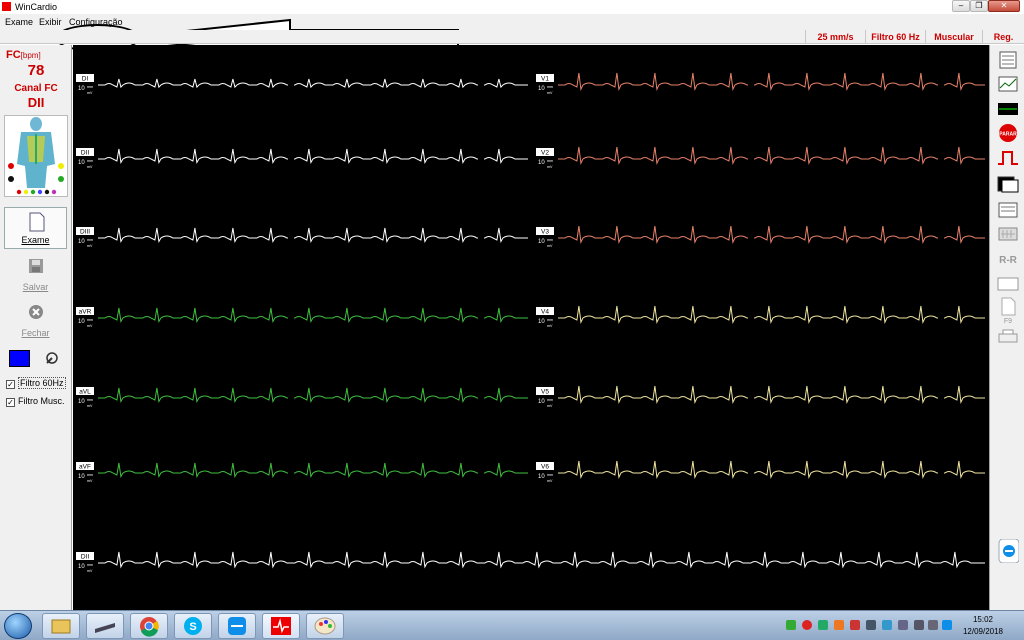 This screenshot has width=1024, height=640. What do you see at coordinates (545, 153) in the screenshot?
I see `lead-name: V2` at bounding box center [545, 153].